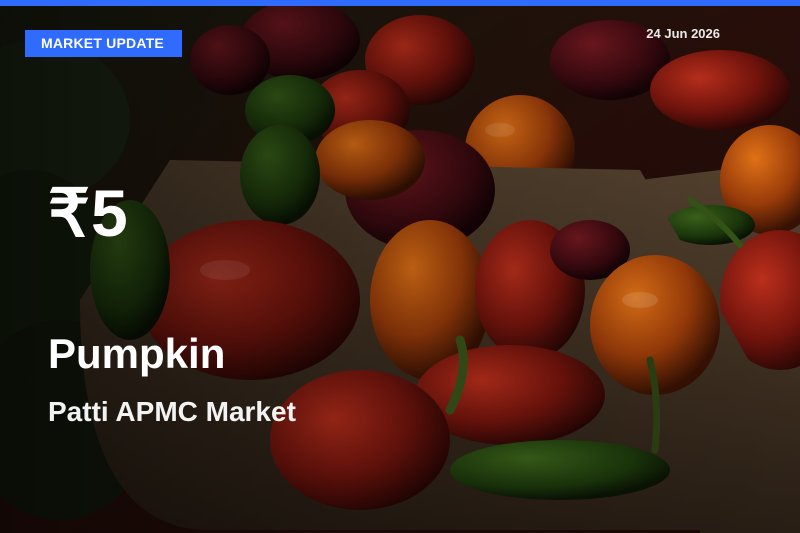 The image size is (800, 533). I want to click on market-update-badge: MARKET UPDATE, so click(103, 43).